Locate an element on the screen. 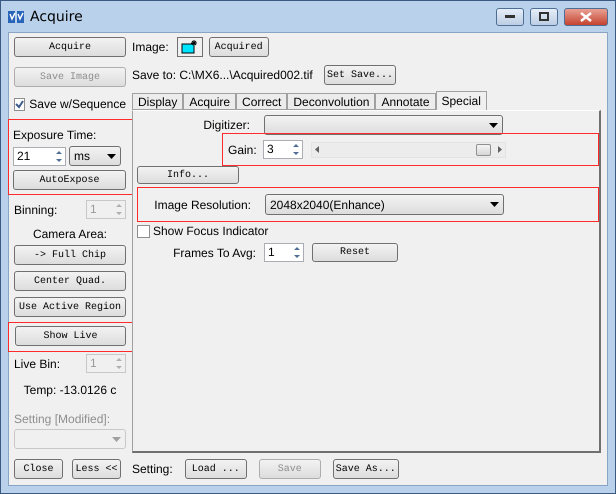 The width and height of the screenshot is (616, 494). maximize-button is located at coordinates (544, 17).